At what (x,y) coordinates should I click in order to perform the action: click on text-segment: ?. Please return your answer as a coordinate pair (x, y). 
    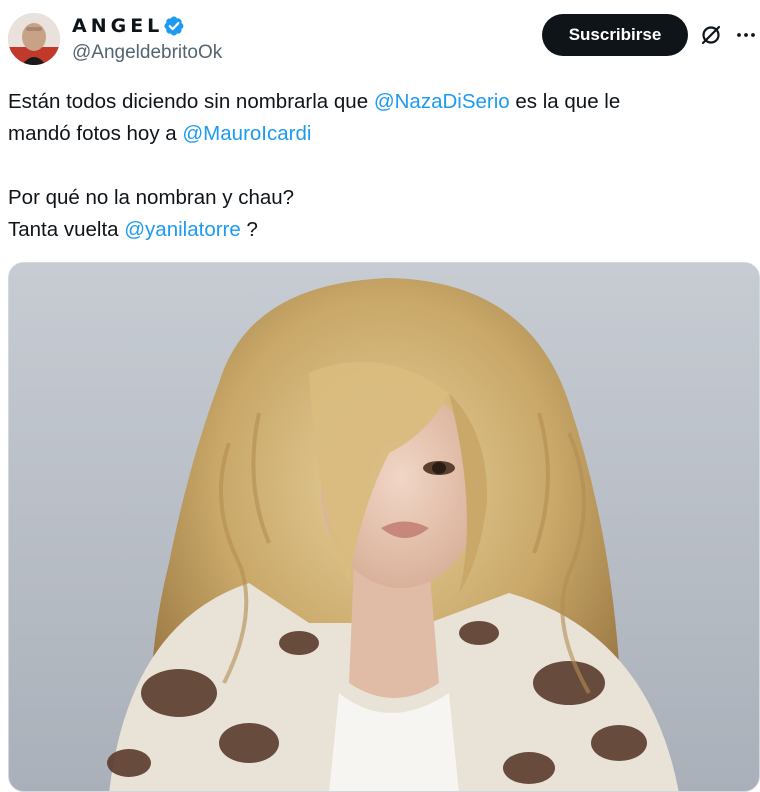
    Looking at the image, I should click on (249, 229).